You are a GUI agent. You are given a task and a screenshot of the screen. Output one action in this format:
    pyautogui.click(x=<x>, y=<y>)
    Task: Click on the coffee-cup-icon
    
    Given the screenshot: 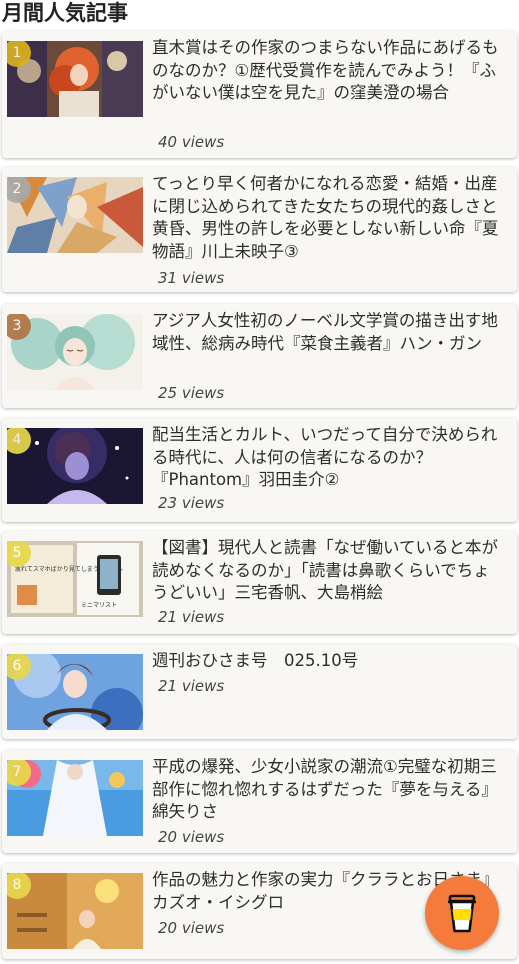 What is the action you would take?
    pyautogui.click(x=462, y=913)
    